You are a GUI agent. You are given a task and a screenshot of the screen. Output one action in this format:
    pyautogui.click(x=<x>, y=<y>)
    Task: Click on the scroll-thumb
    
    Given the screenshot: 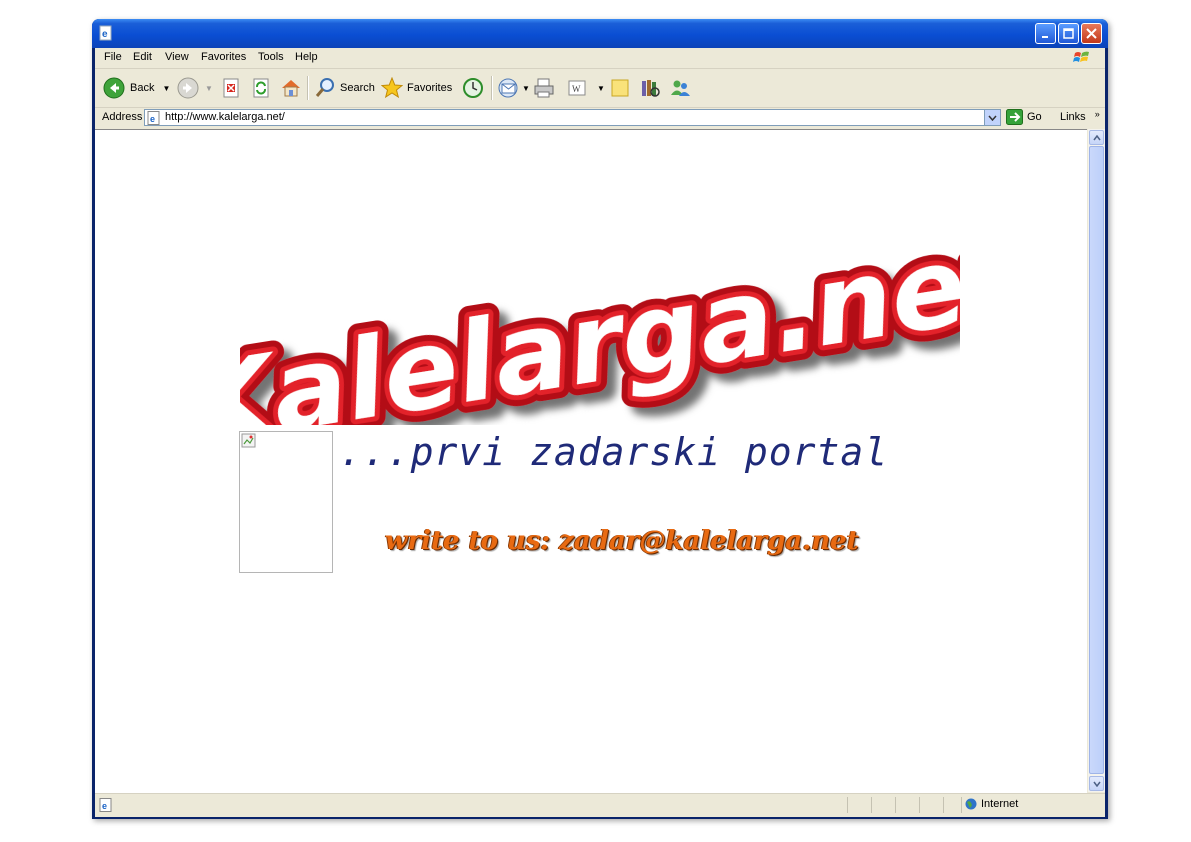 What is the action you would take?
    pyautogui.click(x=1096, y=460)
    